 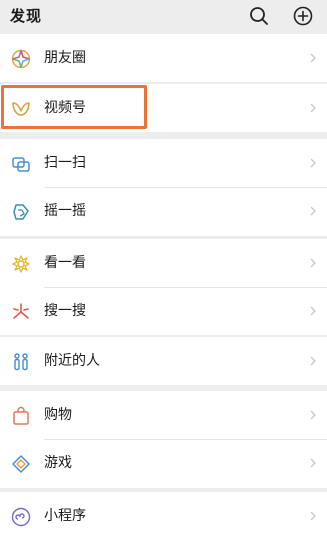 I want to click on group-mini-programs: 小程序, so click(x=163, y=518).